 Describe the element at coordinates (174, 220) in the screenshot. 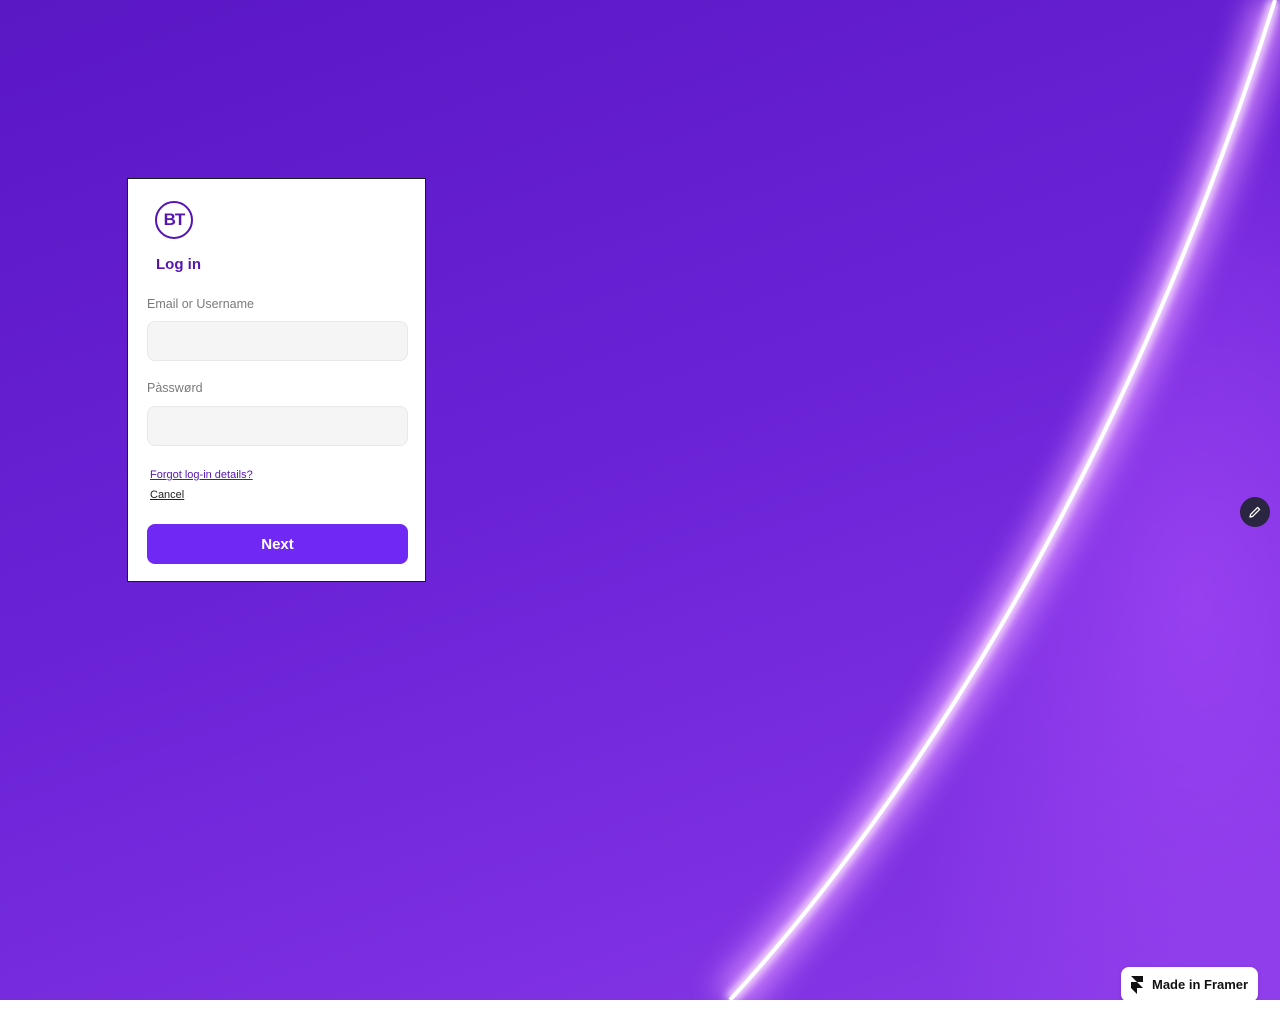

I see `bt-logo: BT` at that location.